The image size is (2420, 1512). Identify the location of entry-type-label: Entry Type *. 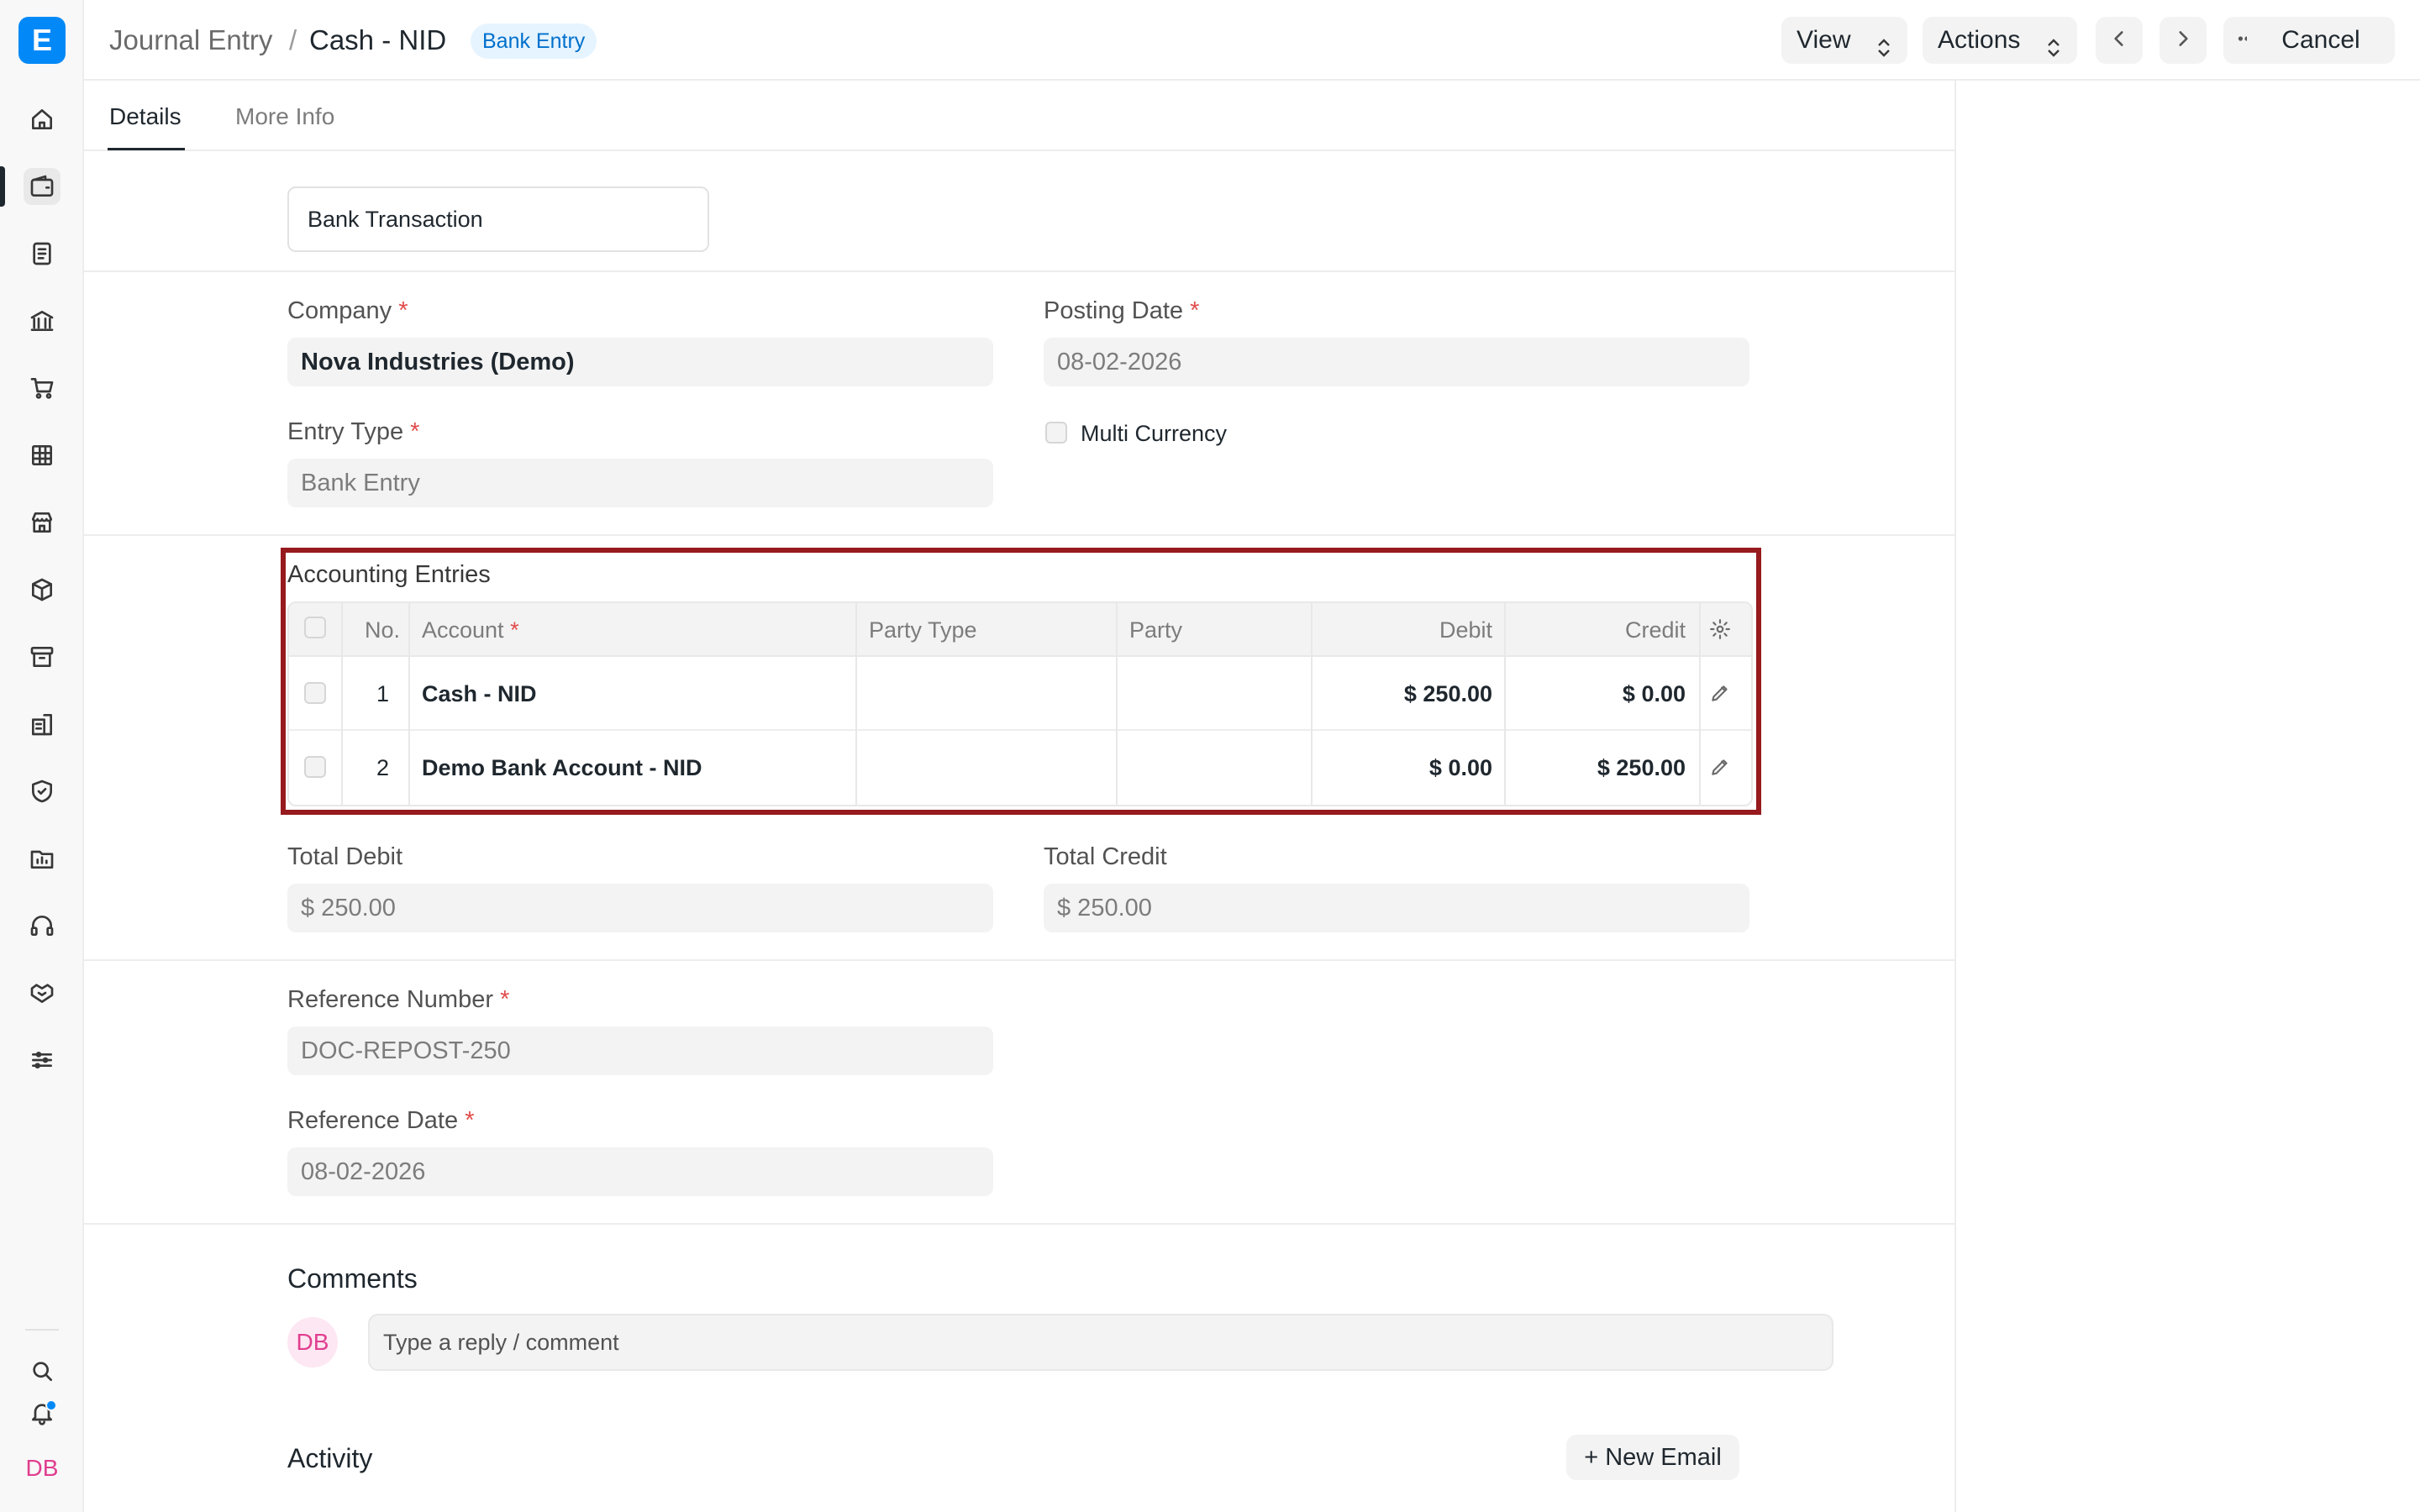
(353, 432).